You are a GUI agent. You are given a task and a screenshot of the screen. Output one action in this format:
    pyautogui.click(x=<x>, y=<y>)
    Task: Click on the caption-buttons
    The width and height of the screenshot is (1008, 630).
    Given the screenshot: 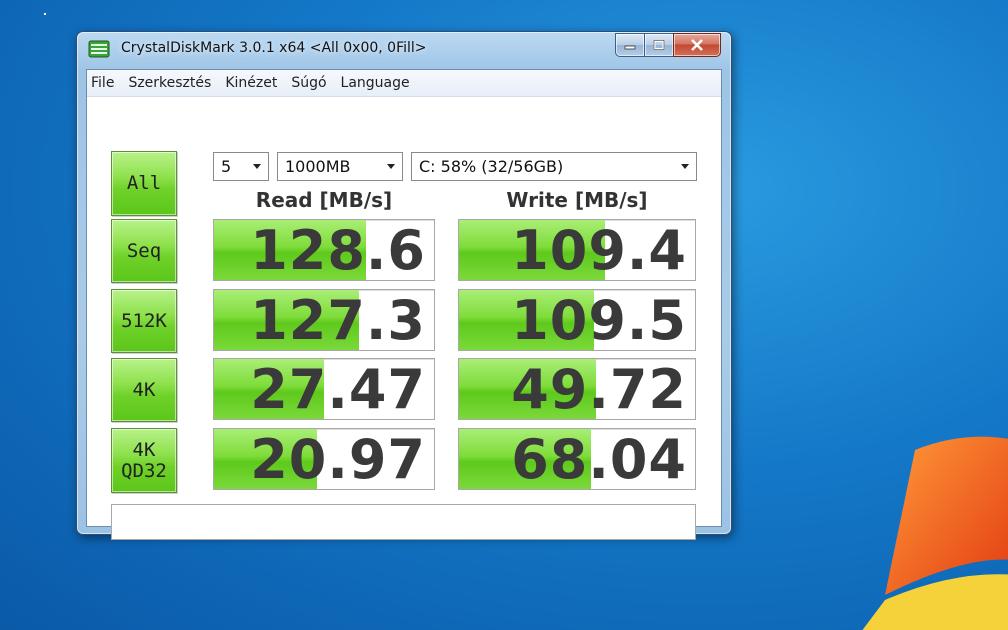 What is the action you would take?
    pyautogui.click(x=668, y=45)
    